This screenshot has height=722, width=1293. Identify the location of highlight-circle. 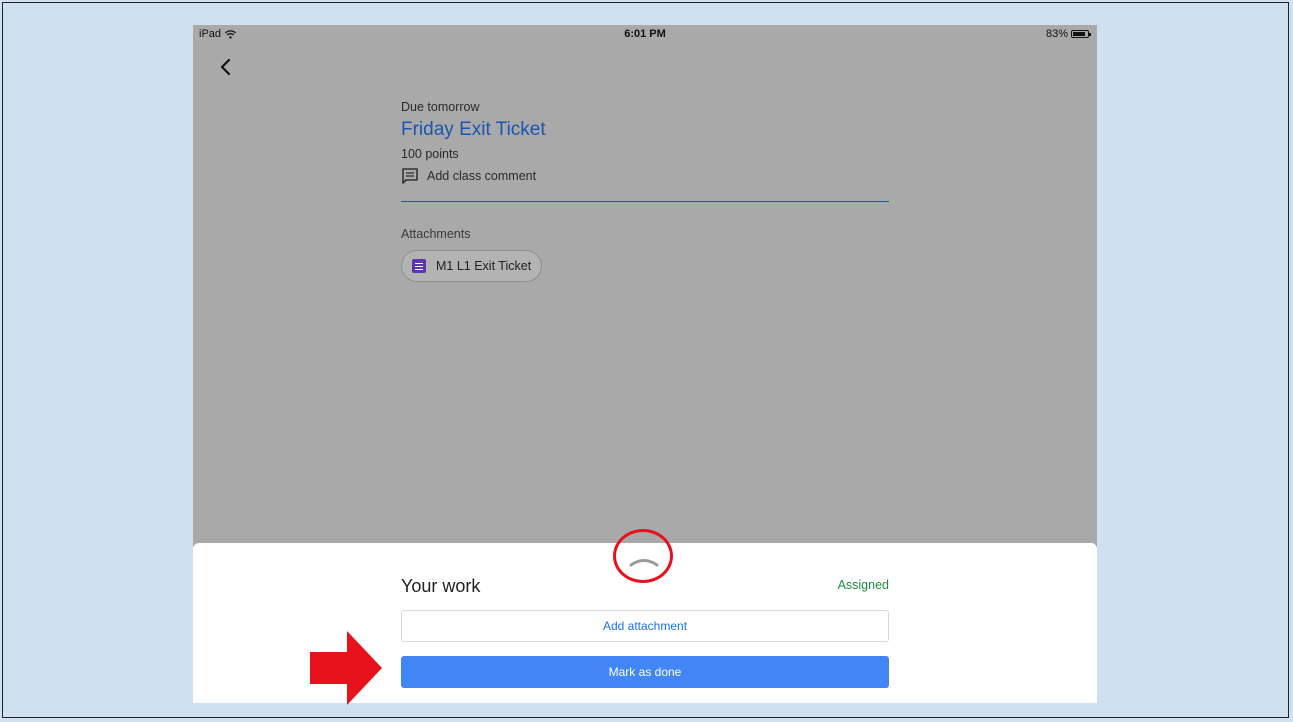
(643, 556).